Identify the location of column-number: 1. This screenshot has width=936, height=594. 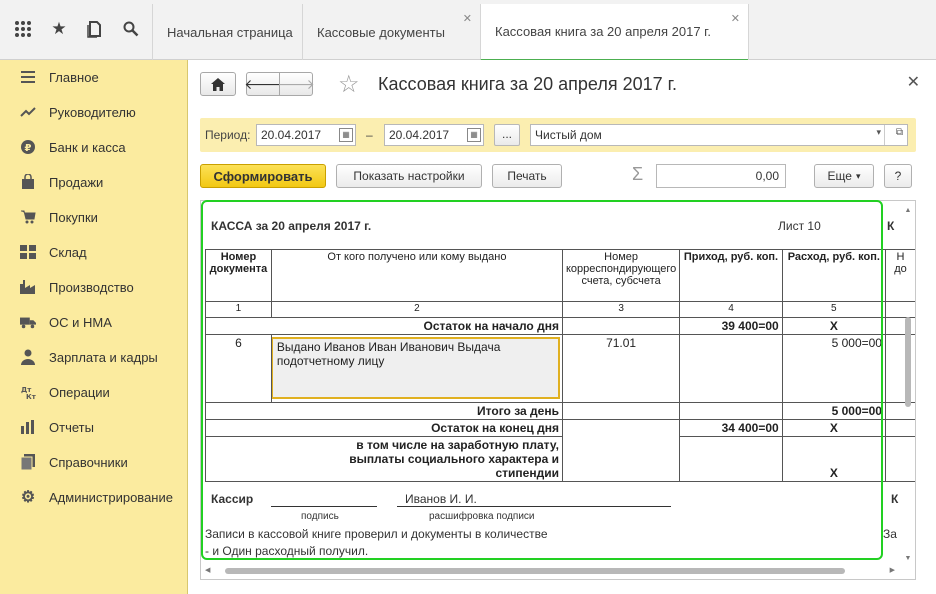
(238, 309).